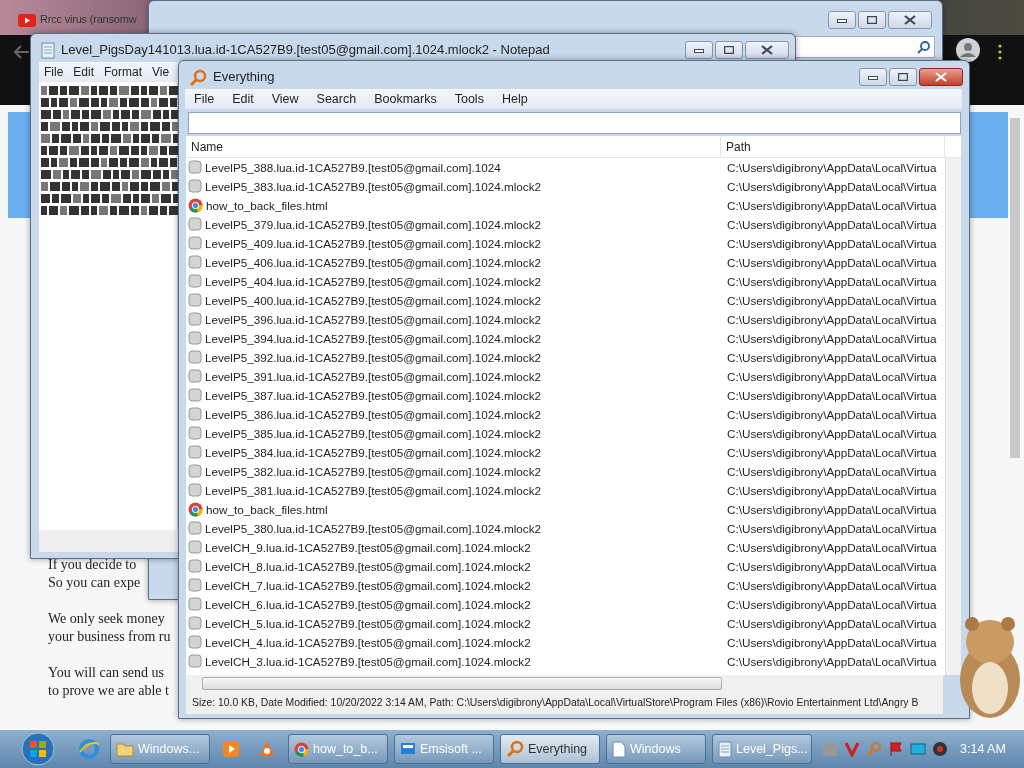  What do you see at coordinates (373, 338) in the screenshot?
I see `file-name: LevelP5_394.lua.id-1CA527B9.[test05@gmail.com].1024.mlock2` at bounding box center [373, 338].